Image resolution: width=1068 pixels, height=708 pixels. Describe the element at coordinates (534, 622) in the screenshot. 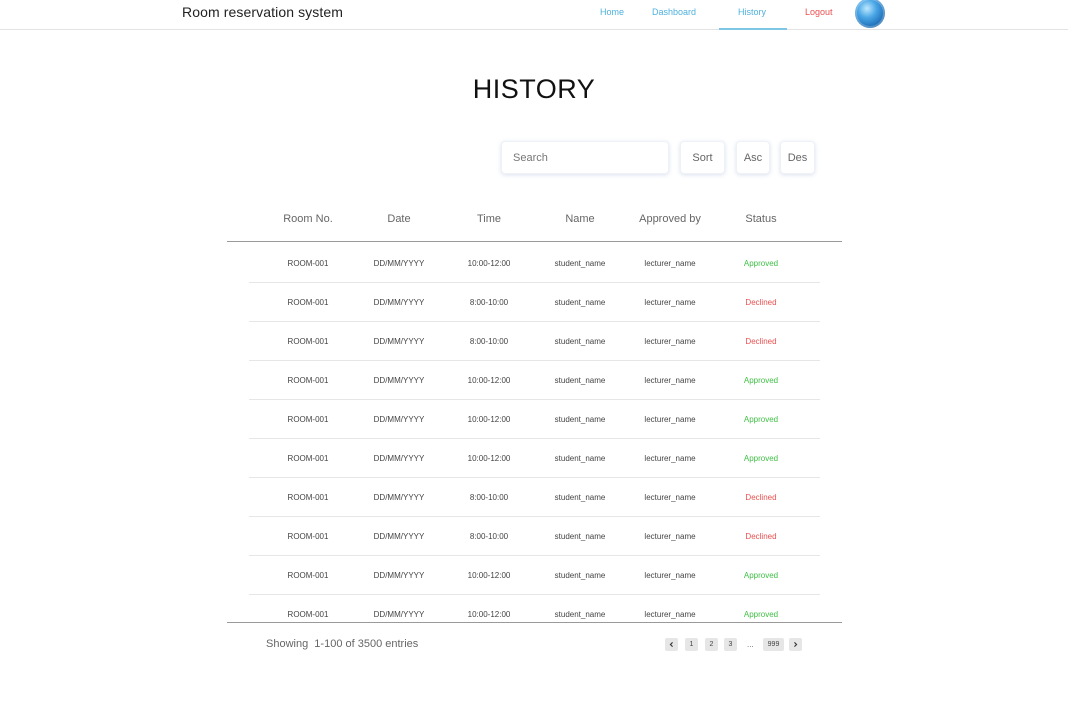

I see `footer-divider` at that location.